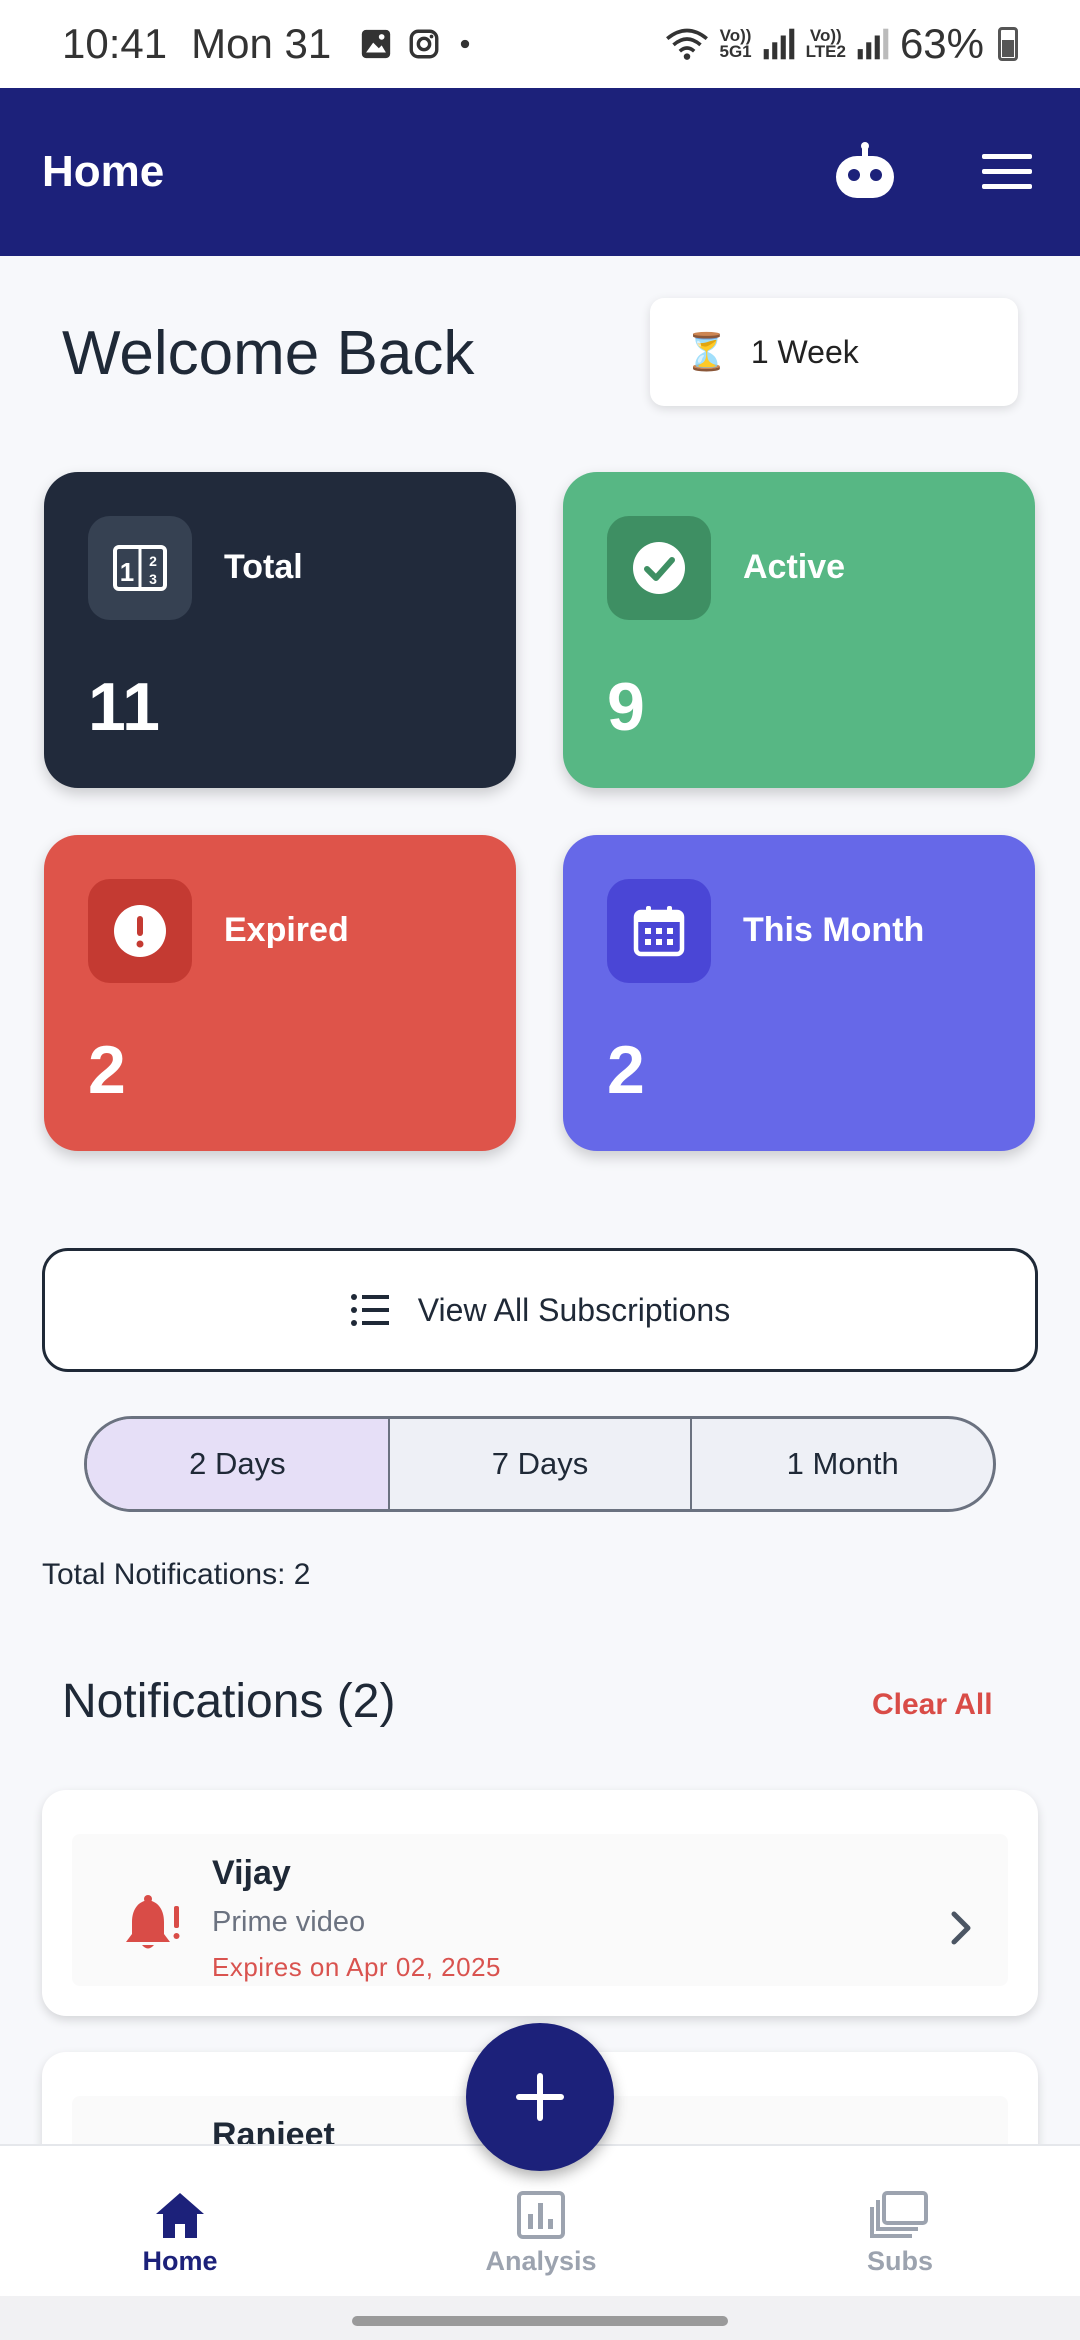 This screenshot has height=2340, width=1080. What do you see at coordinates (369, 1310) in the screenshot?
I see `list-icon` at bounding box center [369, 1310].